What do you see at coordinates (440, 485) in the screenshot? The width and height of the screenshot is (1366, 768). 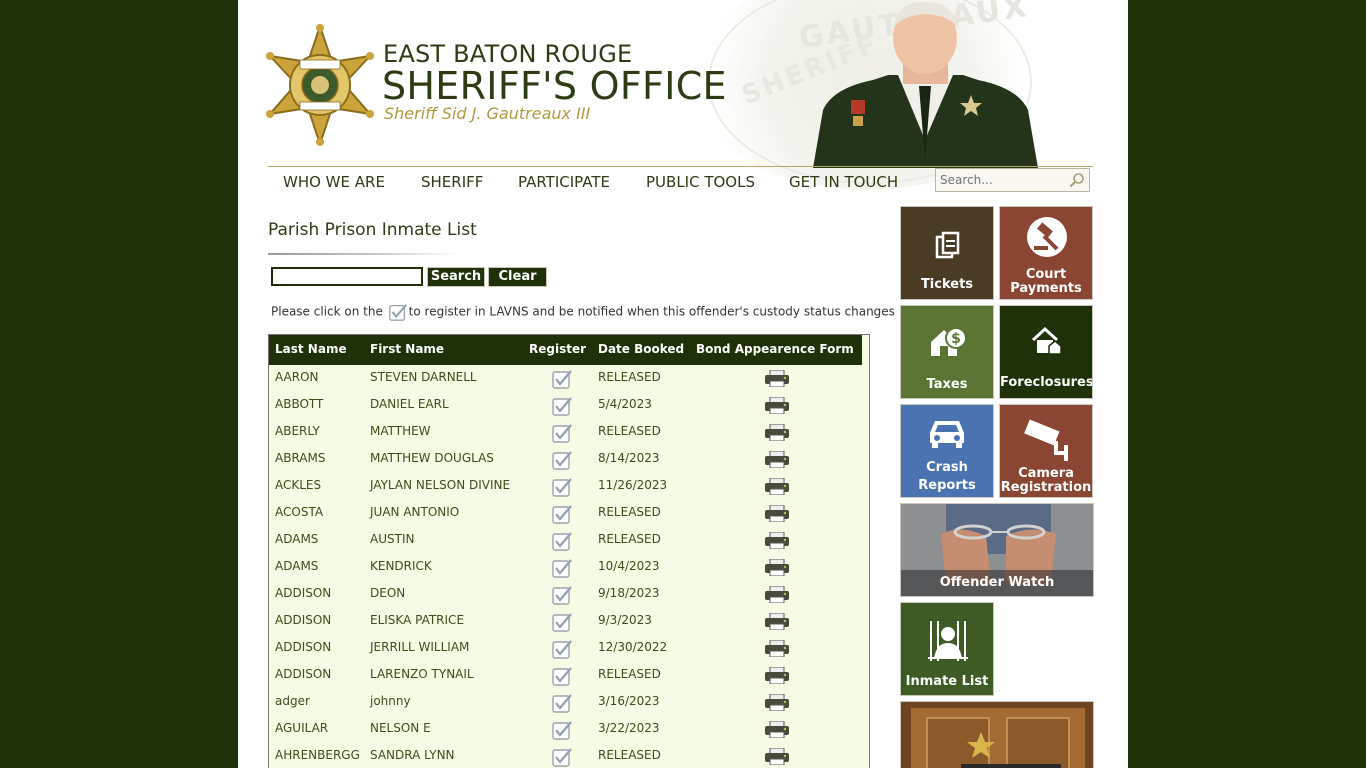 I see `cell-first-name: JAYLAN NELSON DIVINE` at bounding box center [440, 485].